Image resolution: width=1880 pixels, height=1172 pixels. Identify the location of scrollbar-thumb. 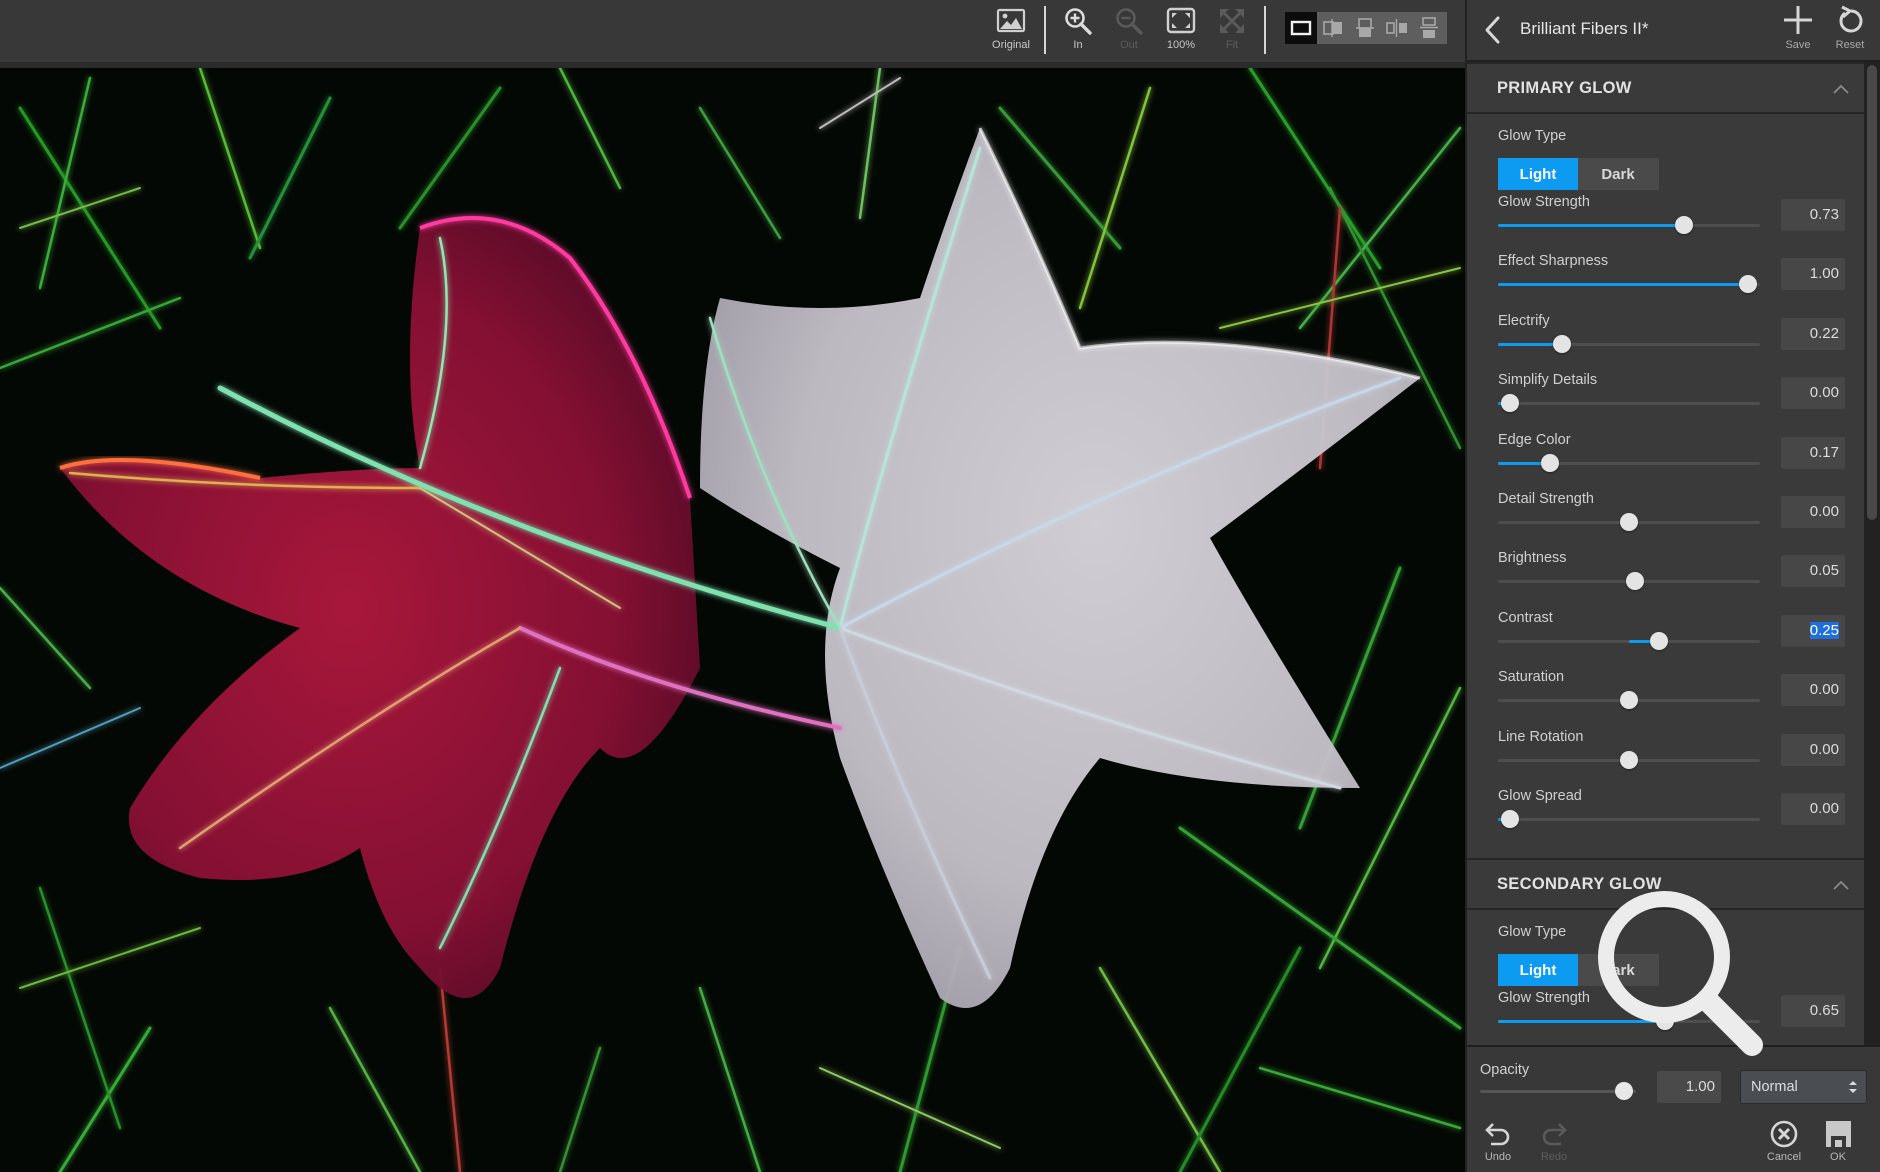
(1872, 292).